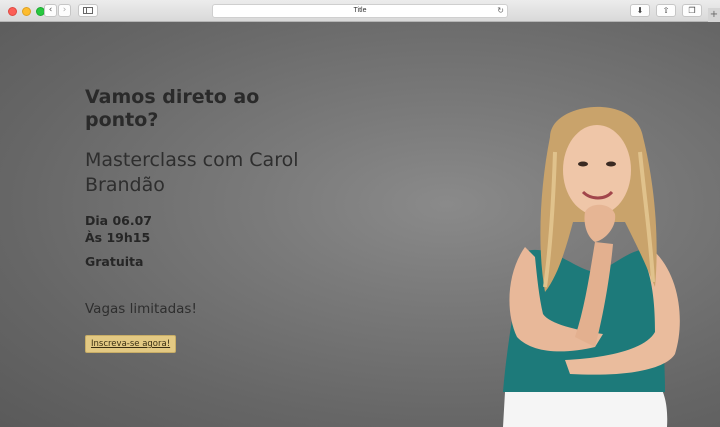 The height and width of the screenshot is (427, 720). I want to click on tabs-icon: ❐, so click(692, 10).